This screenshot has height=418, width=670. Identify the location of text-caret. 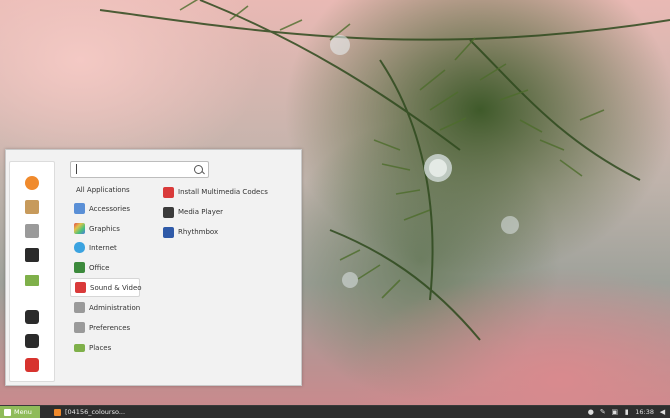
(76, 169).